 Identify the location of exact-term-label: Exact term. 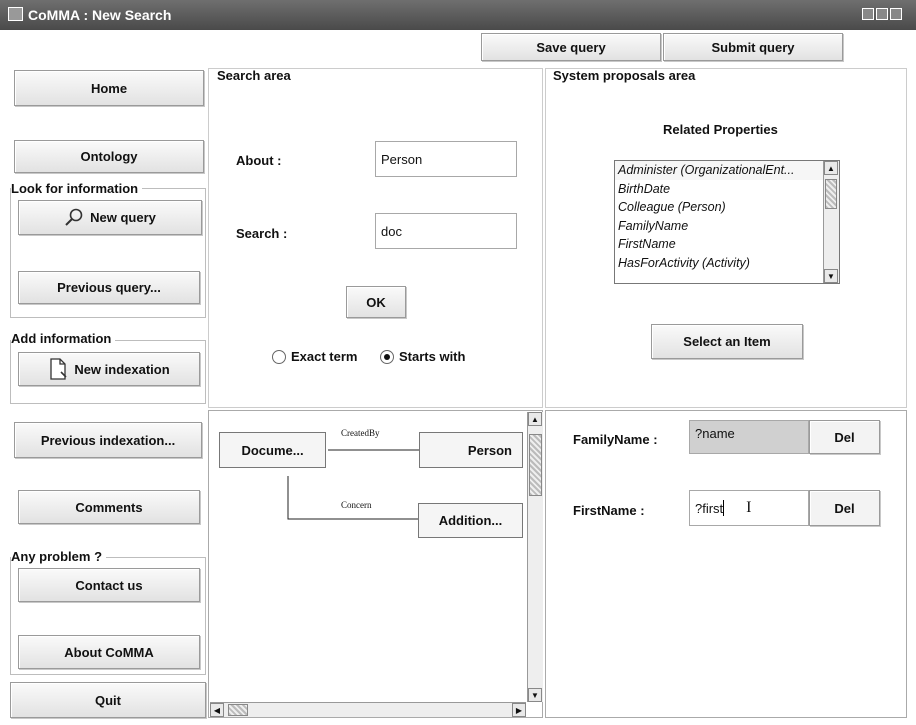
(324, 356).